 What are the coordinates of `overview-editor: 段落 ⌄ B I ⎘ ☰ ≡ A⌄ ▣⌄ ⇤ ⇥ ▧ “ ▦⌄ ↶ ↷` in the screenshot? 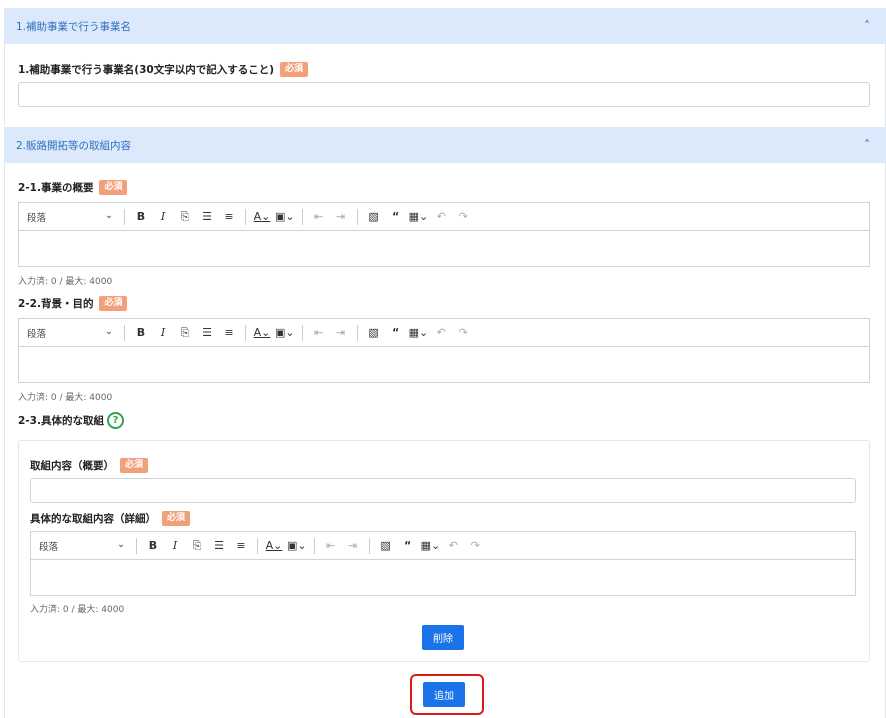 It's located at (444, 234).